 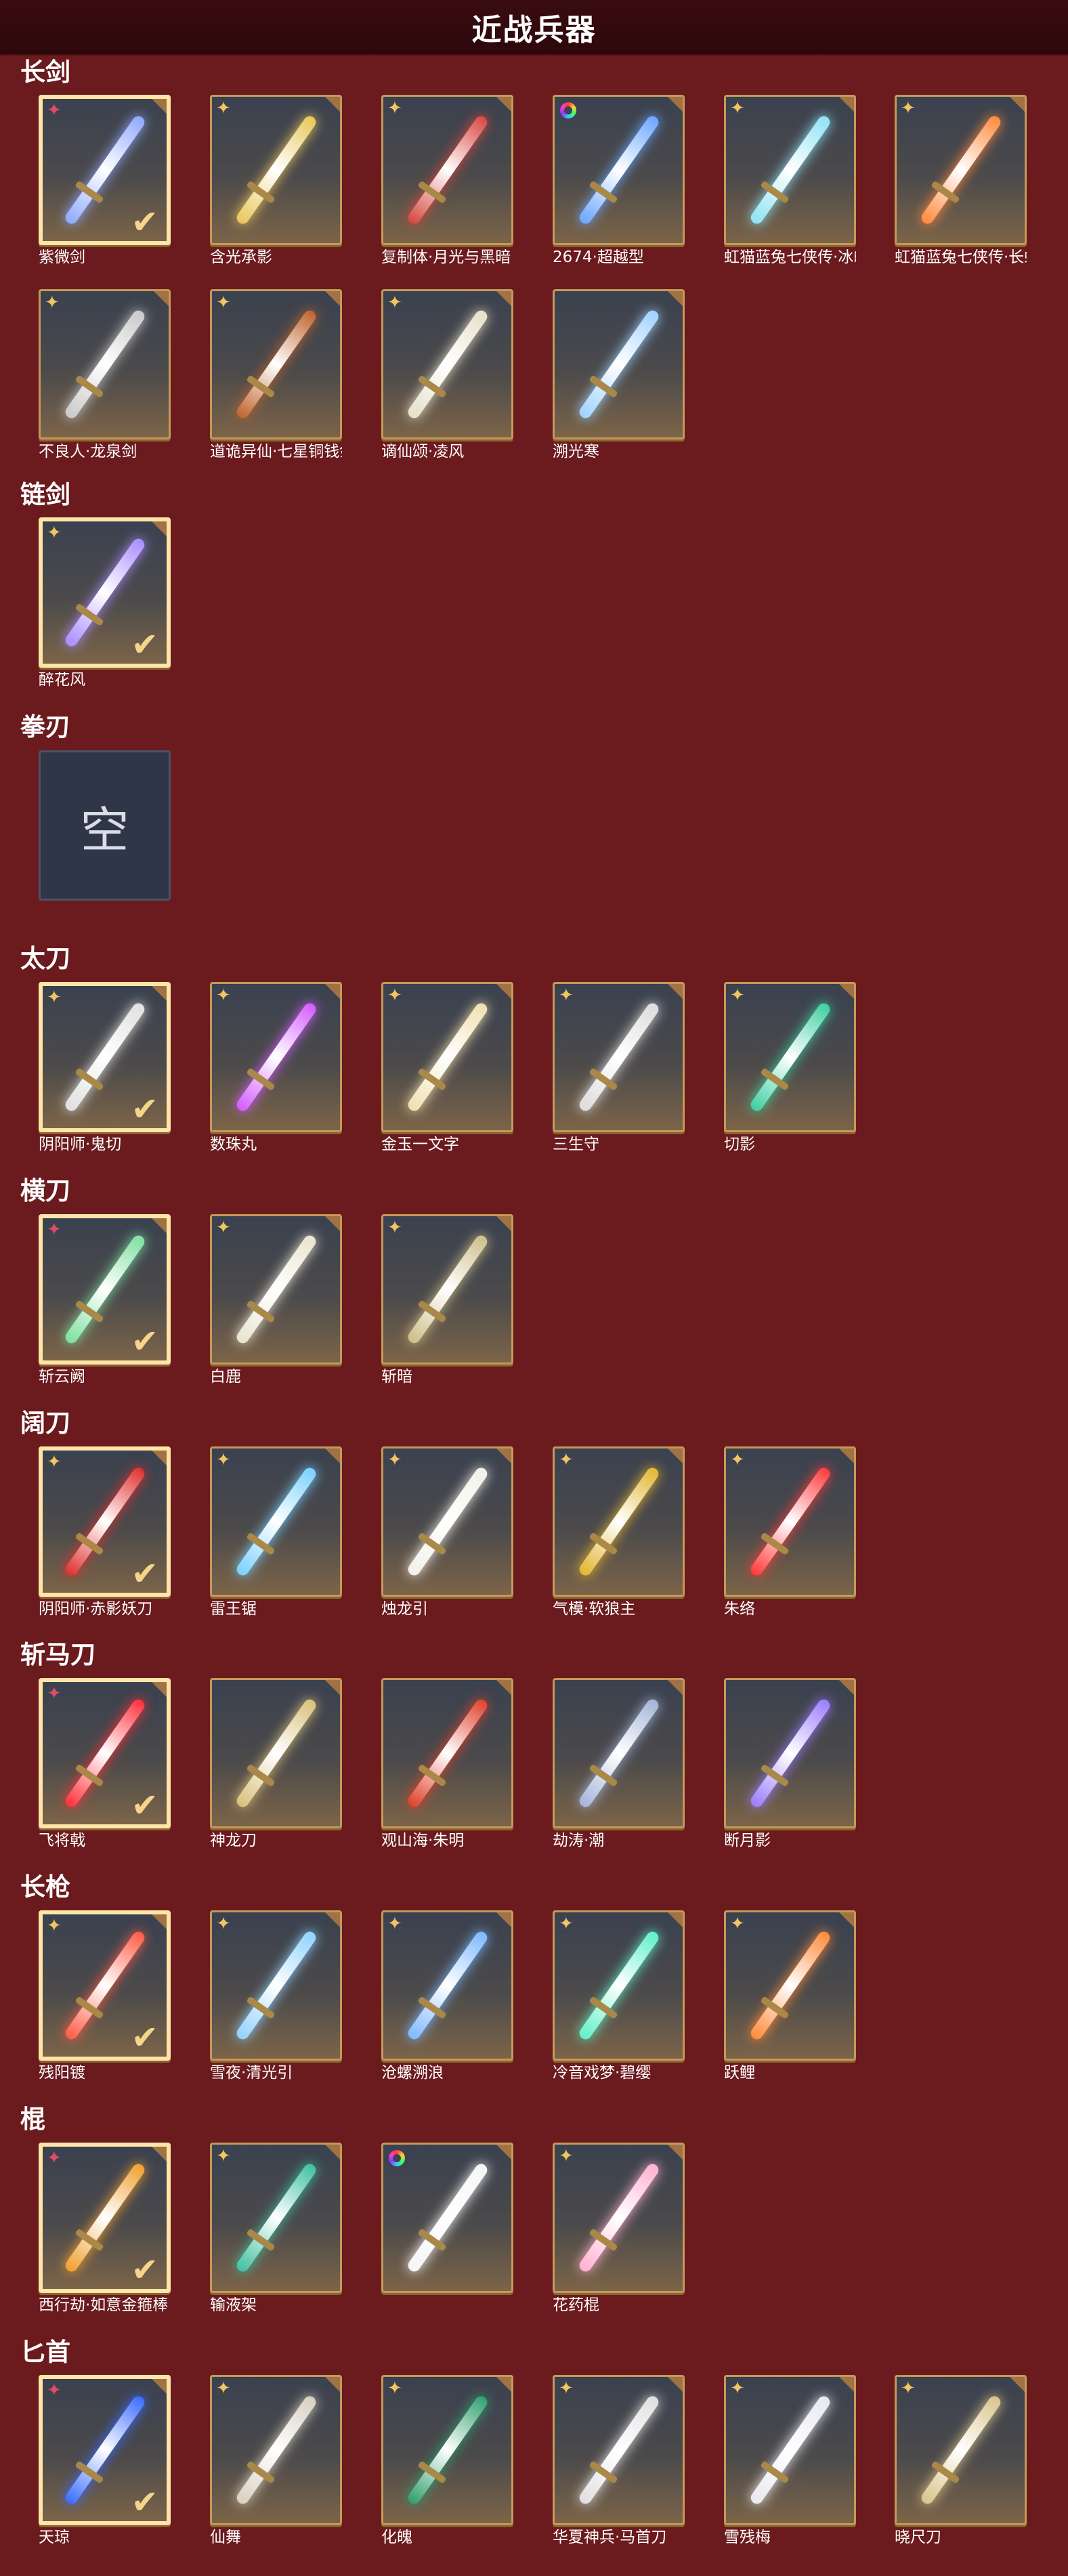 I want to click on weapon-item: ✦ ✔ 斩云阙, so click(x=105, y=1300).